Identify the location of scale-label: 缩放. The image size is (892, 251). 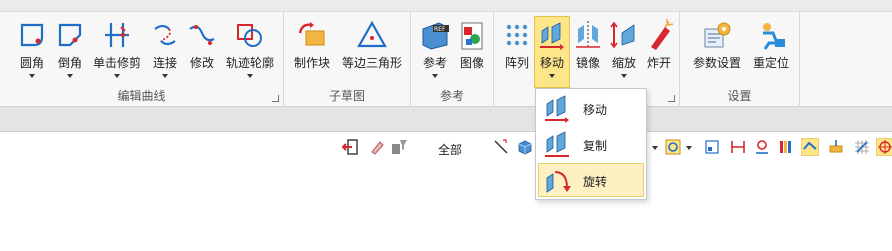
(623, 63).